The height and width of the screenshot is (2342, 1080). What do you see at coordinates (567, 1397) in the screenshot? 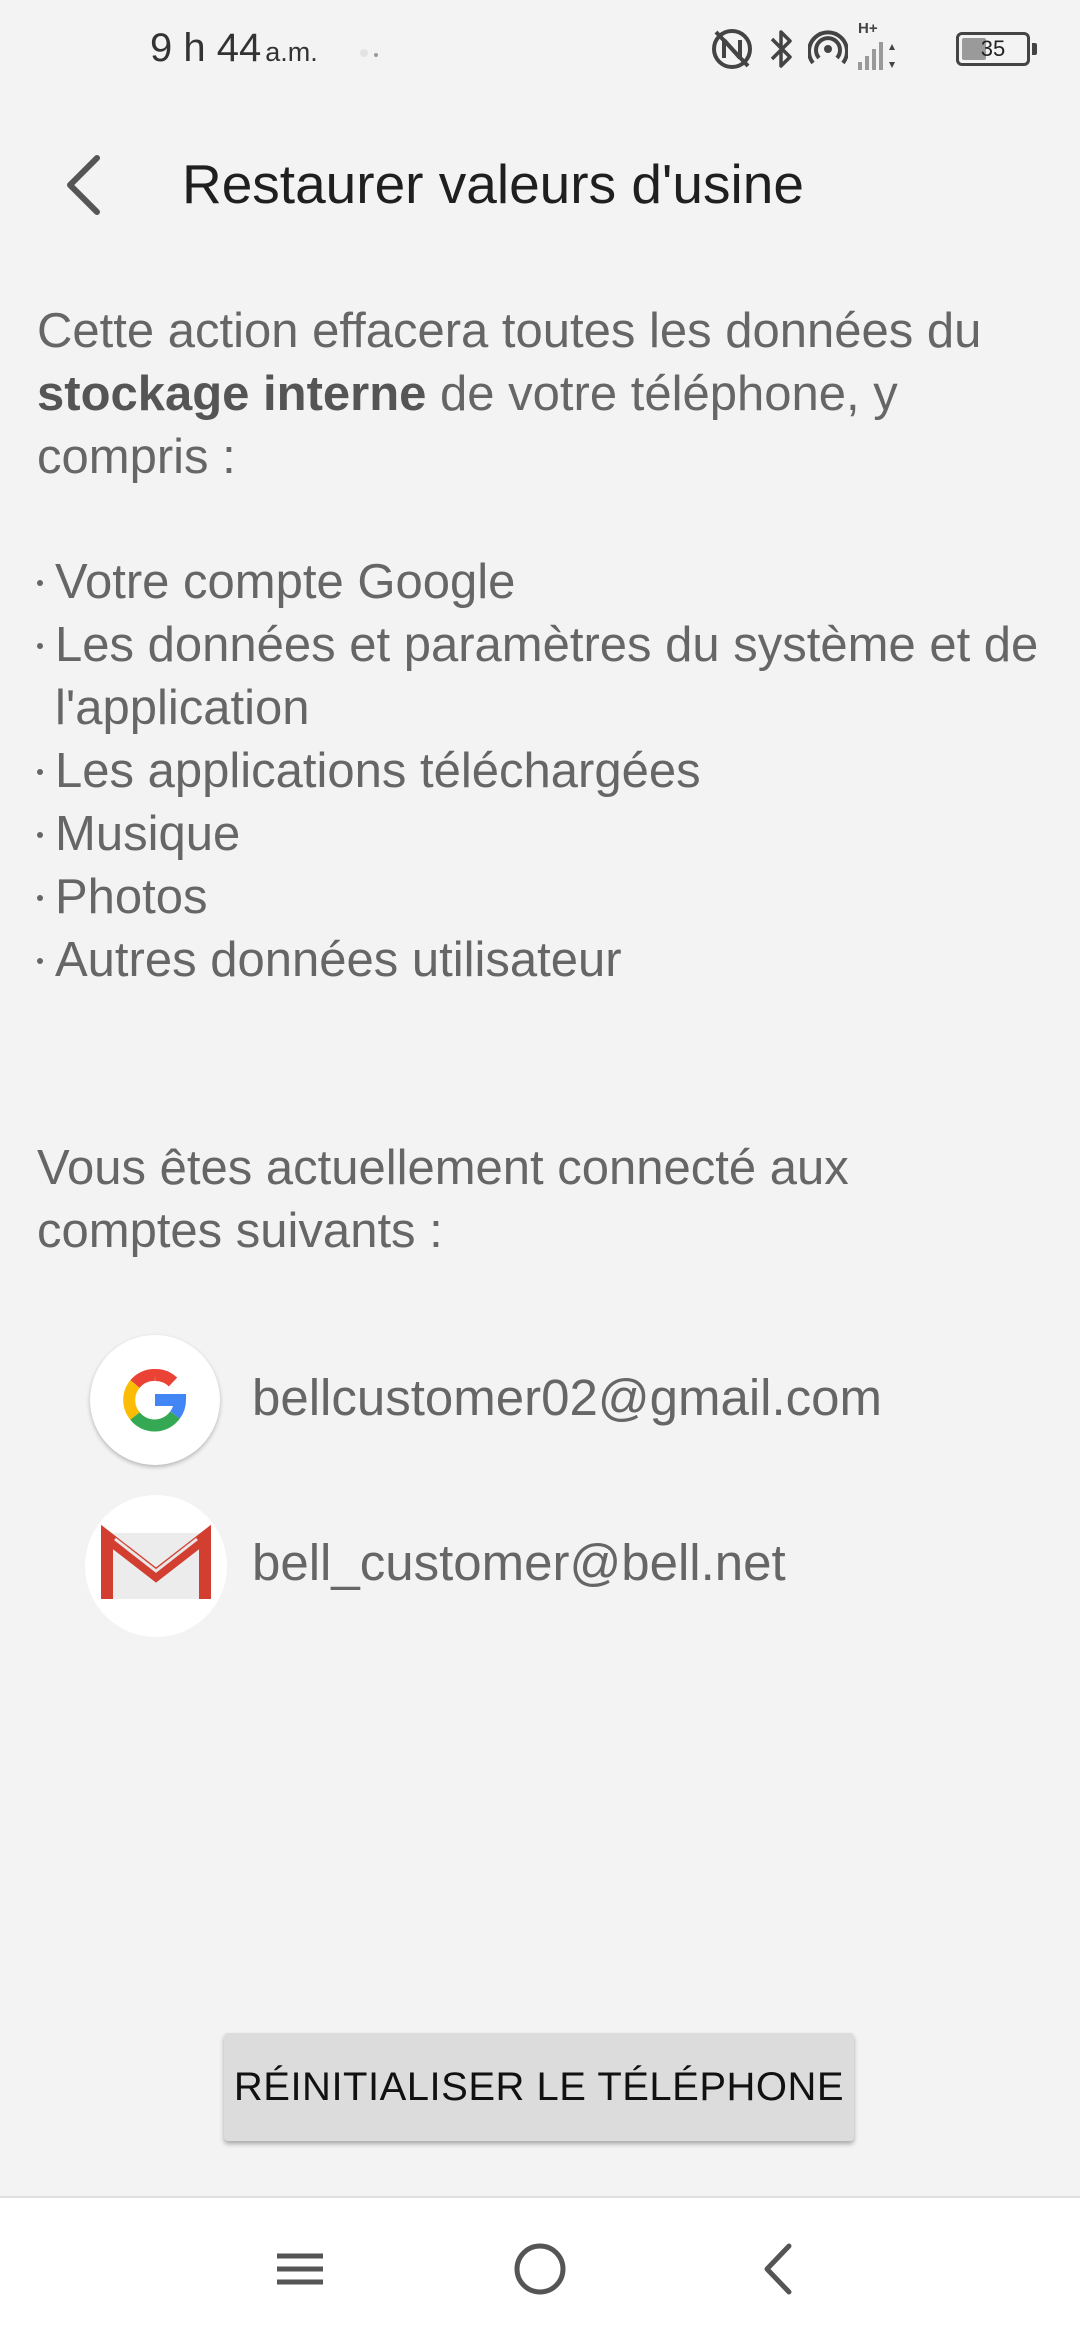
I see `account-email: bellcustomer02@gmail.com` at bounding box center [567, 1397].